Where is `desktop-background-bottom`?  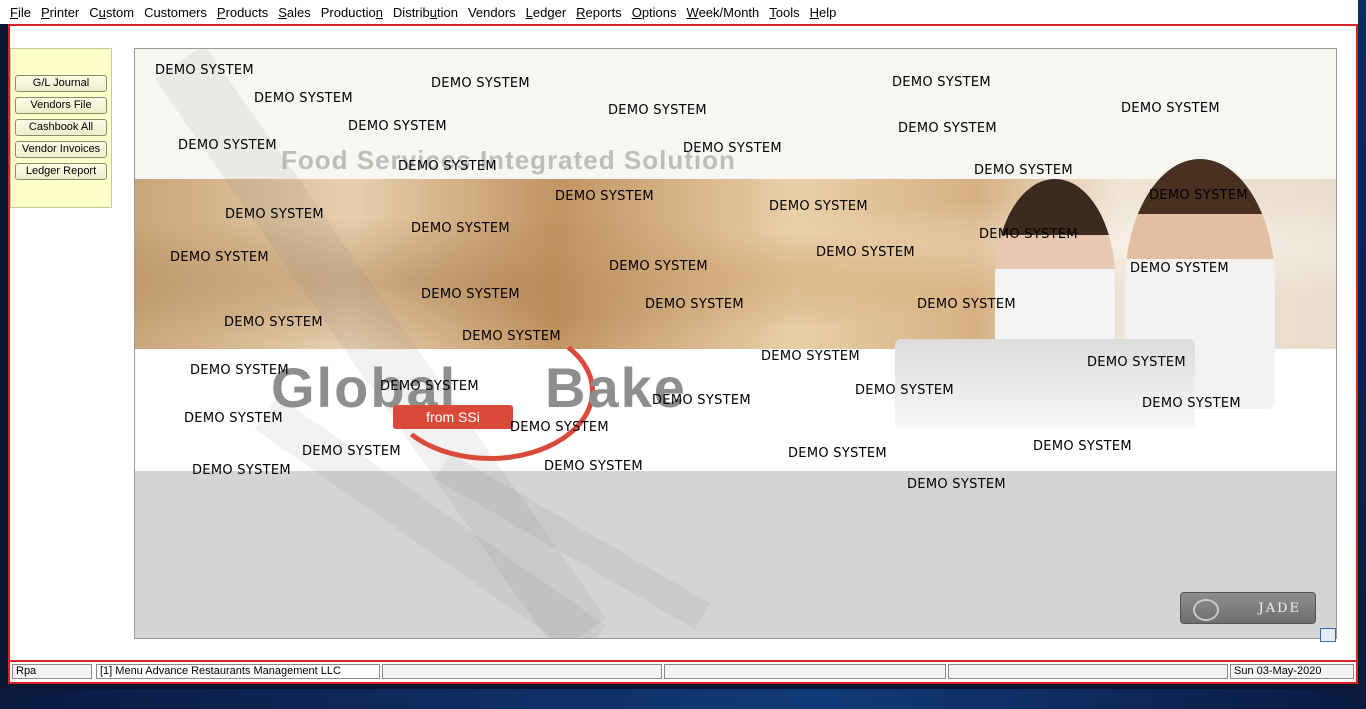
desktop-background-bottom is located at coordinates (683, 699).